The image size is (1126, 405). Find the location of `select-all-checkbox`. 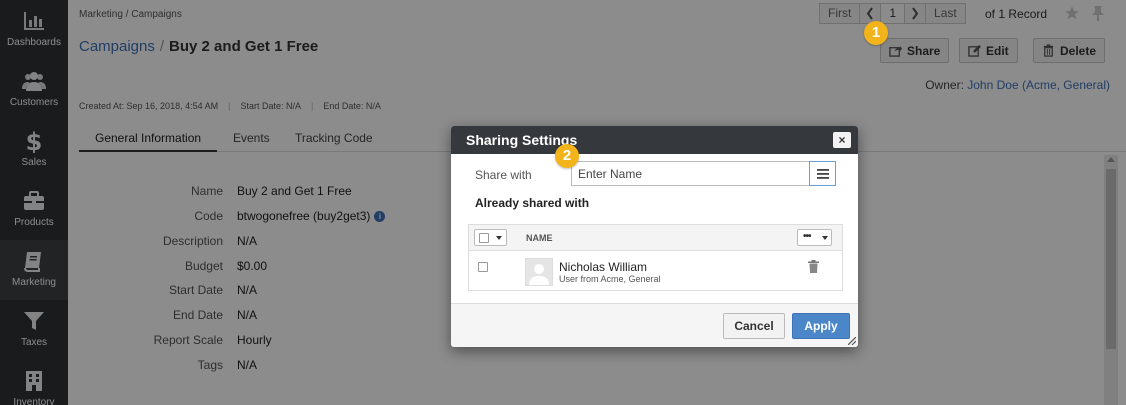

select-all-checkbox is located at coordinates (484, 238).